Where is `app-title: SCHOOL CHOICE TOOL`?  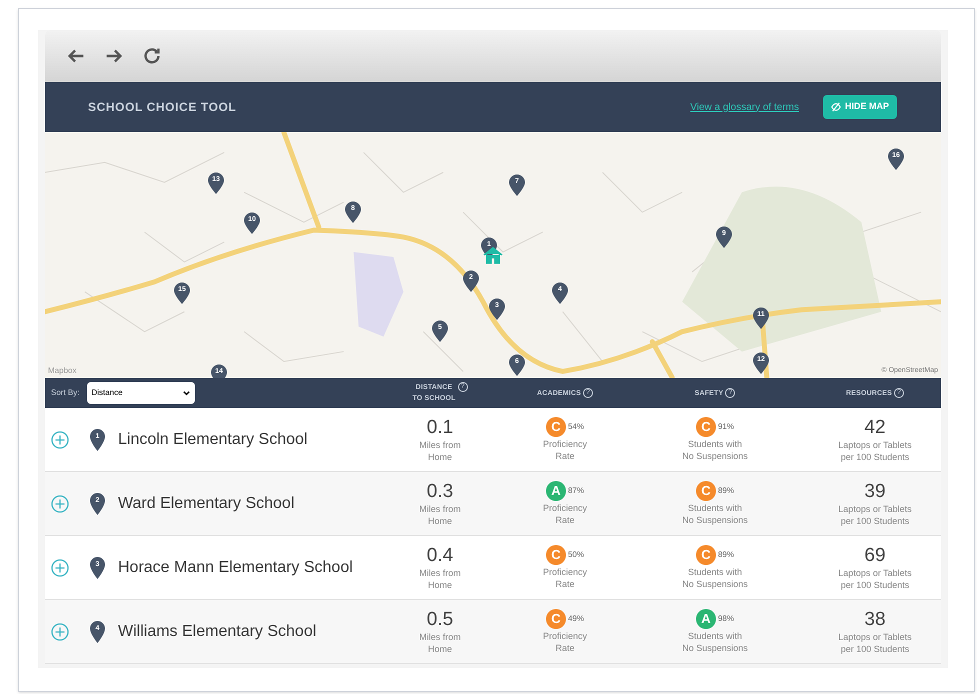
app-title: SCHOOL CHOICE TOOL is located at coordinates (162, 107).